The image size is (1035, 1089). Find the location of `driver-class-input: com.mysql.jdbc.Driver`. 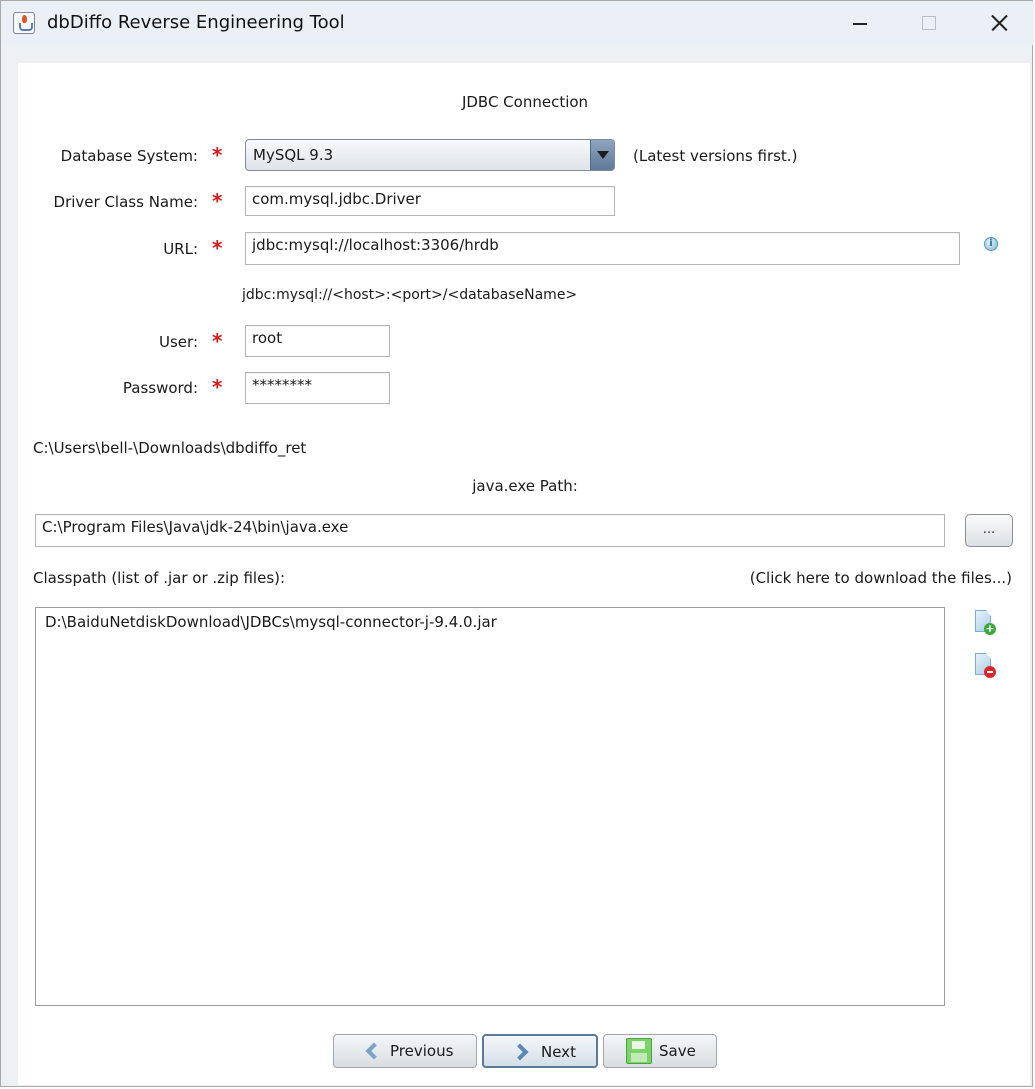

driver-class-input: com.mysql.jdbc.Driver is located at coordinates (430, 201).